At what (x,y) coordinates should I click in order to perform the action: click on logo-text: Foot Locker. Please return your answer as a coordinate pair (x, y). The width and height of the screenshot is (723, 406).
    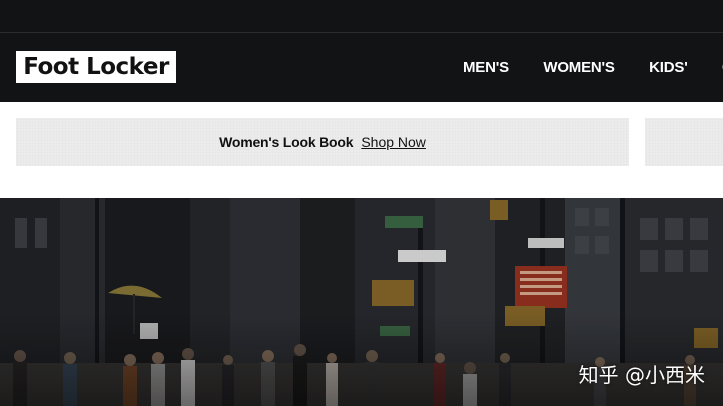
    Looking at the image, I should click on (96, 67).